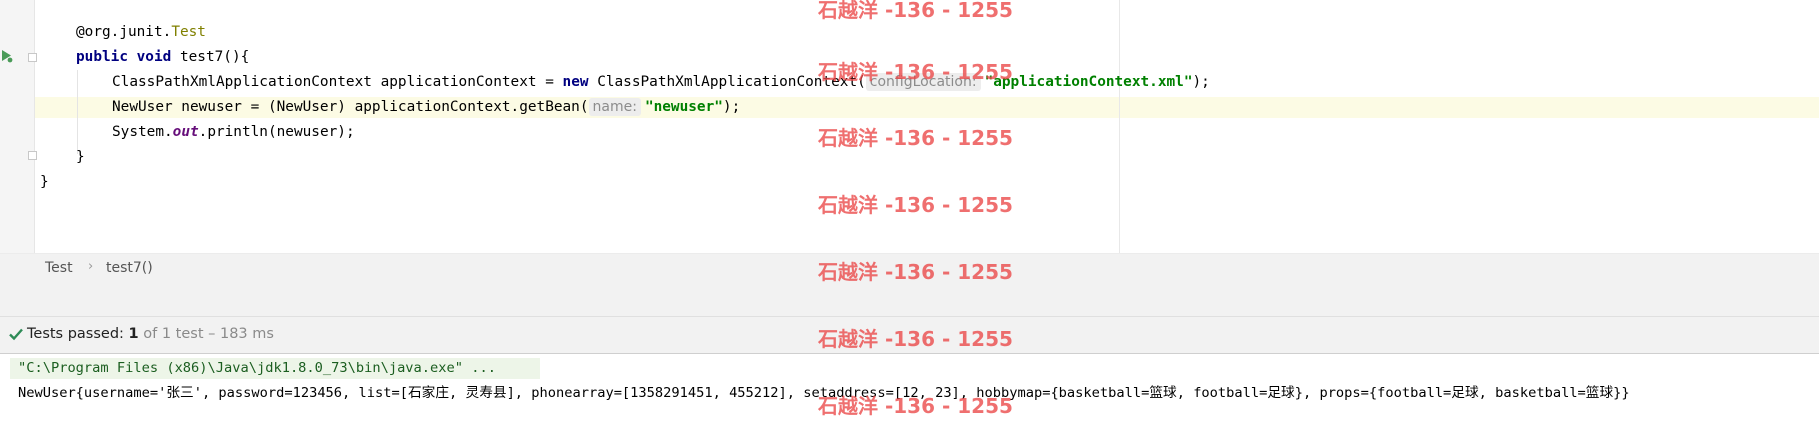 The image size is (1819, 432). Describe the element at coordinates (909, 300) in the screenshot. I see `tool-window-header` at that location.